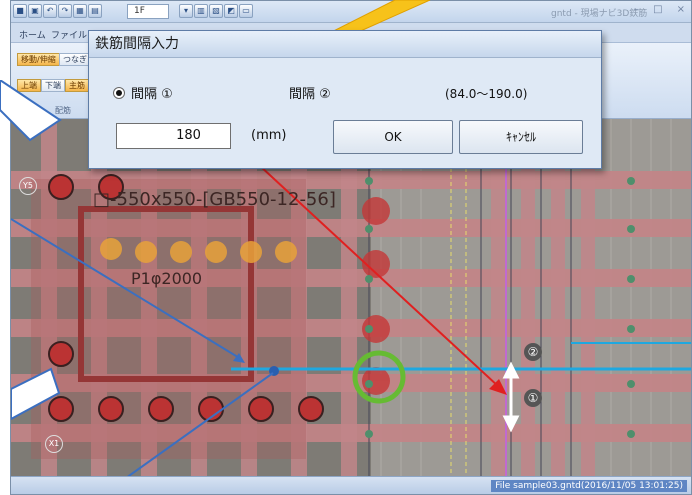 The height and width of the screenshot is (495, 692). I want to click on ok-button: OK, so click(393, 137).